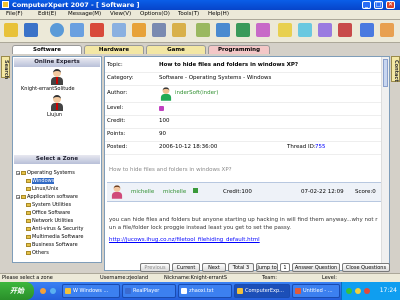  Describe the element at coordinates (47, 14) in the screenshot. I see `menu-edit: Edit(E)` at that location.